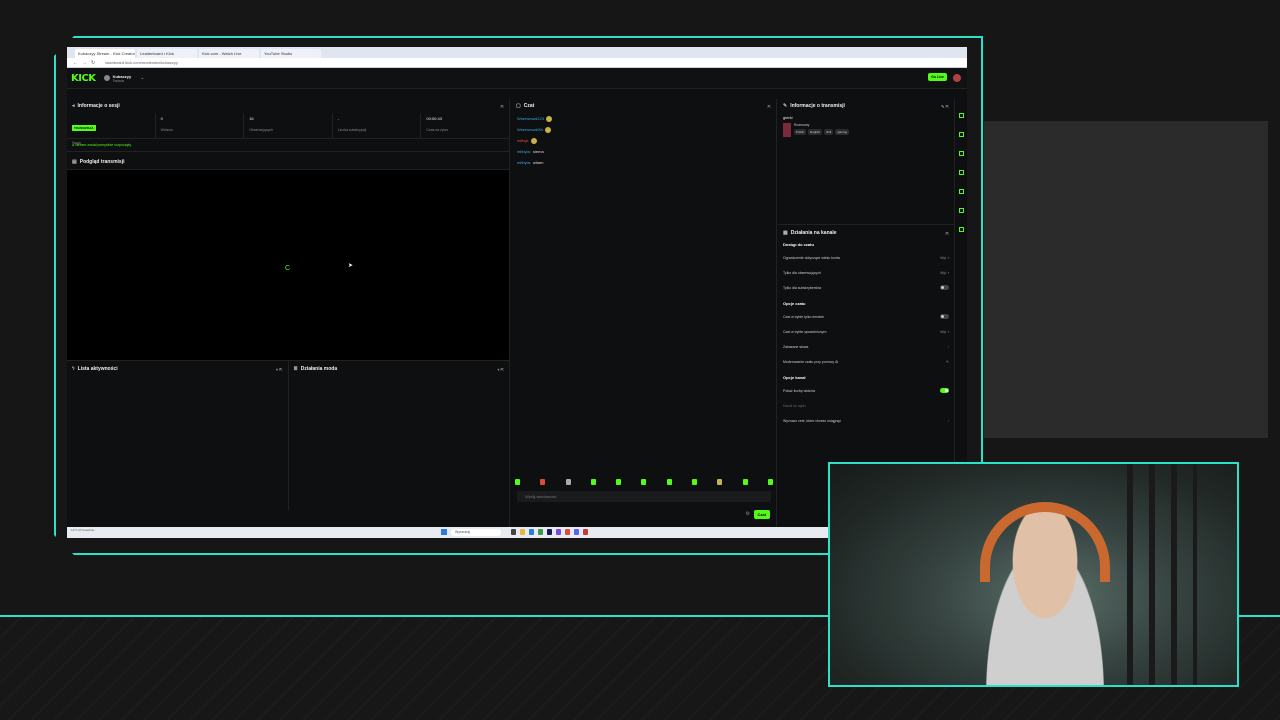  What do you see at coordinates (83, 78) in the screenshot?
I see `kick-logo: KICK` at bounding box center [83, 78].